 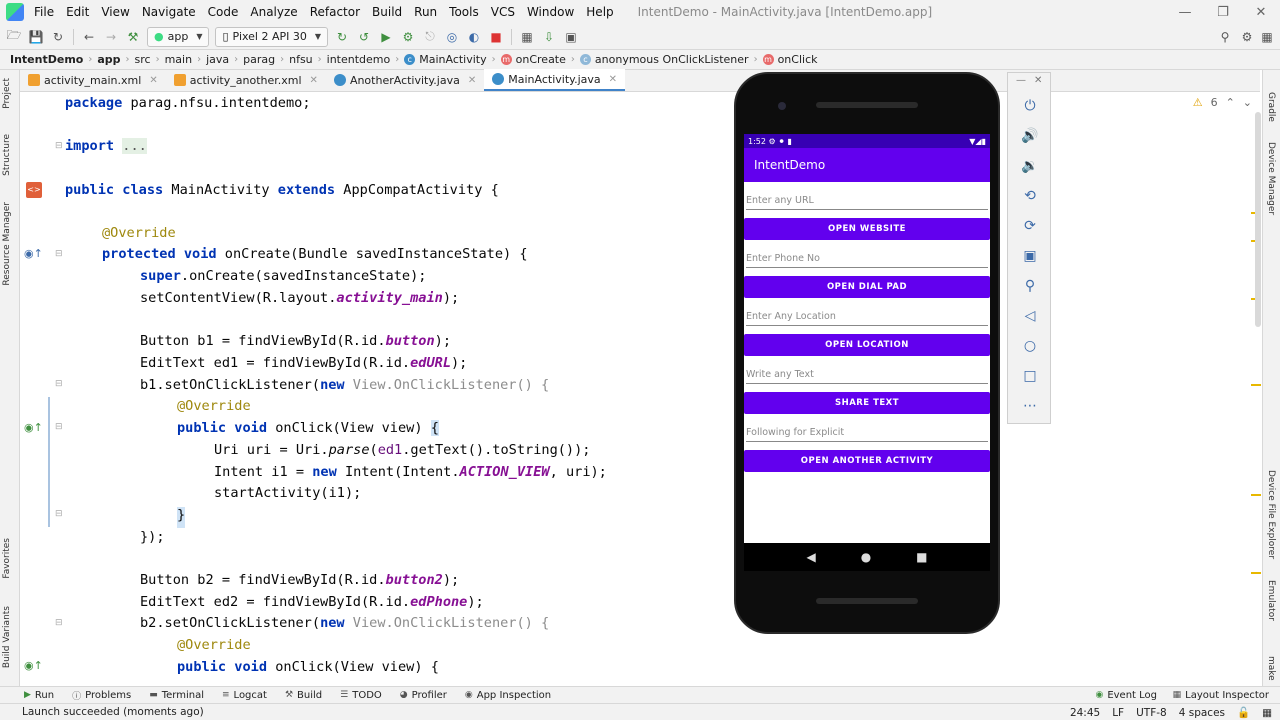 I want to click on crumb-java: java, so click(x=217, y=59).